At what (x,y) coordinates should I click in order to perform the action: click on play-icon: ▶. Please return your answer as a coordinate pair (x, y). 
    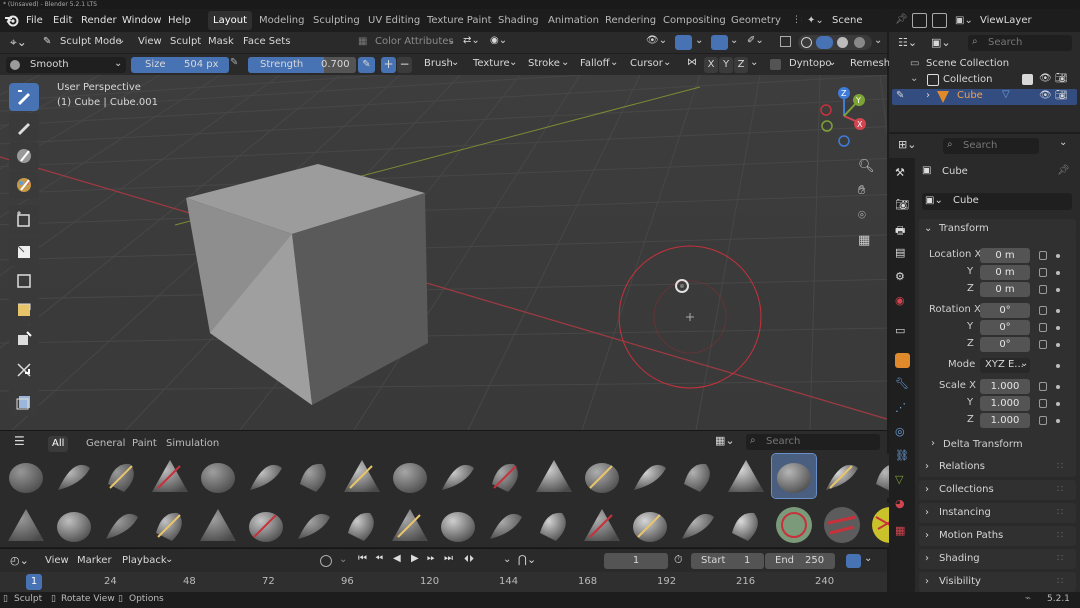
    Looking at the image, I should click on (415, 558).